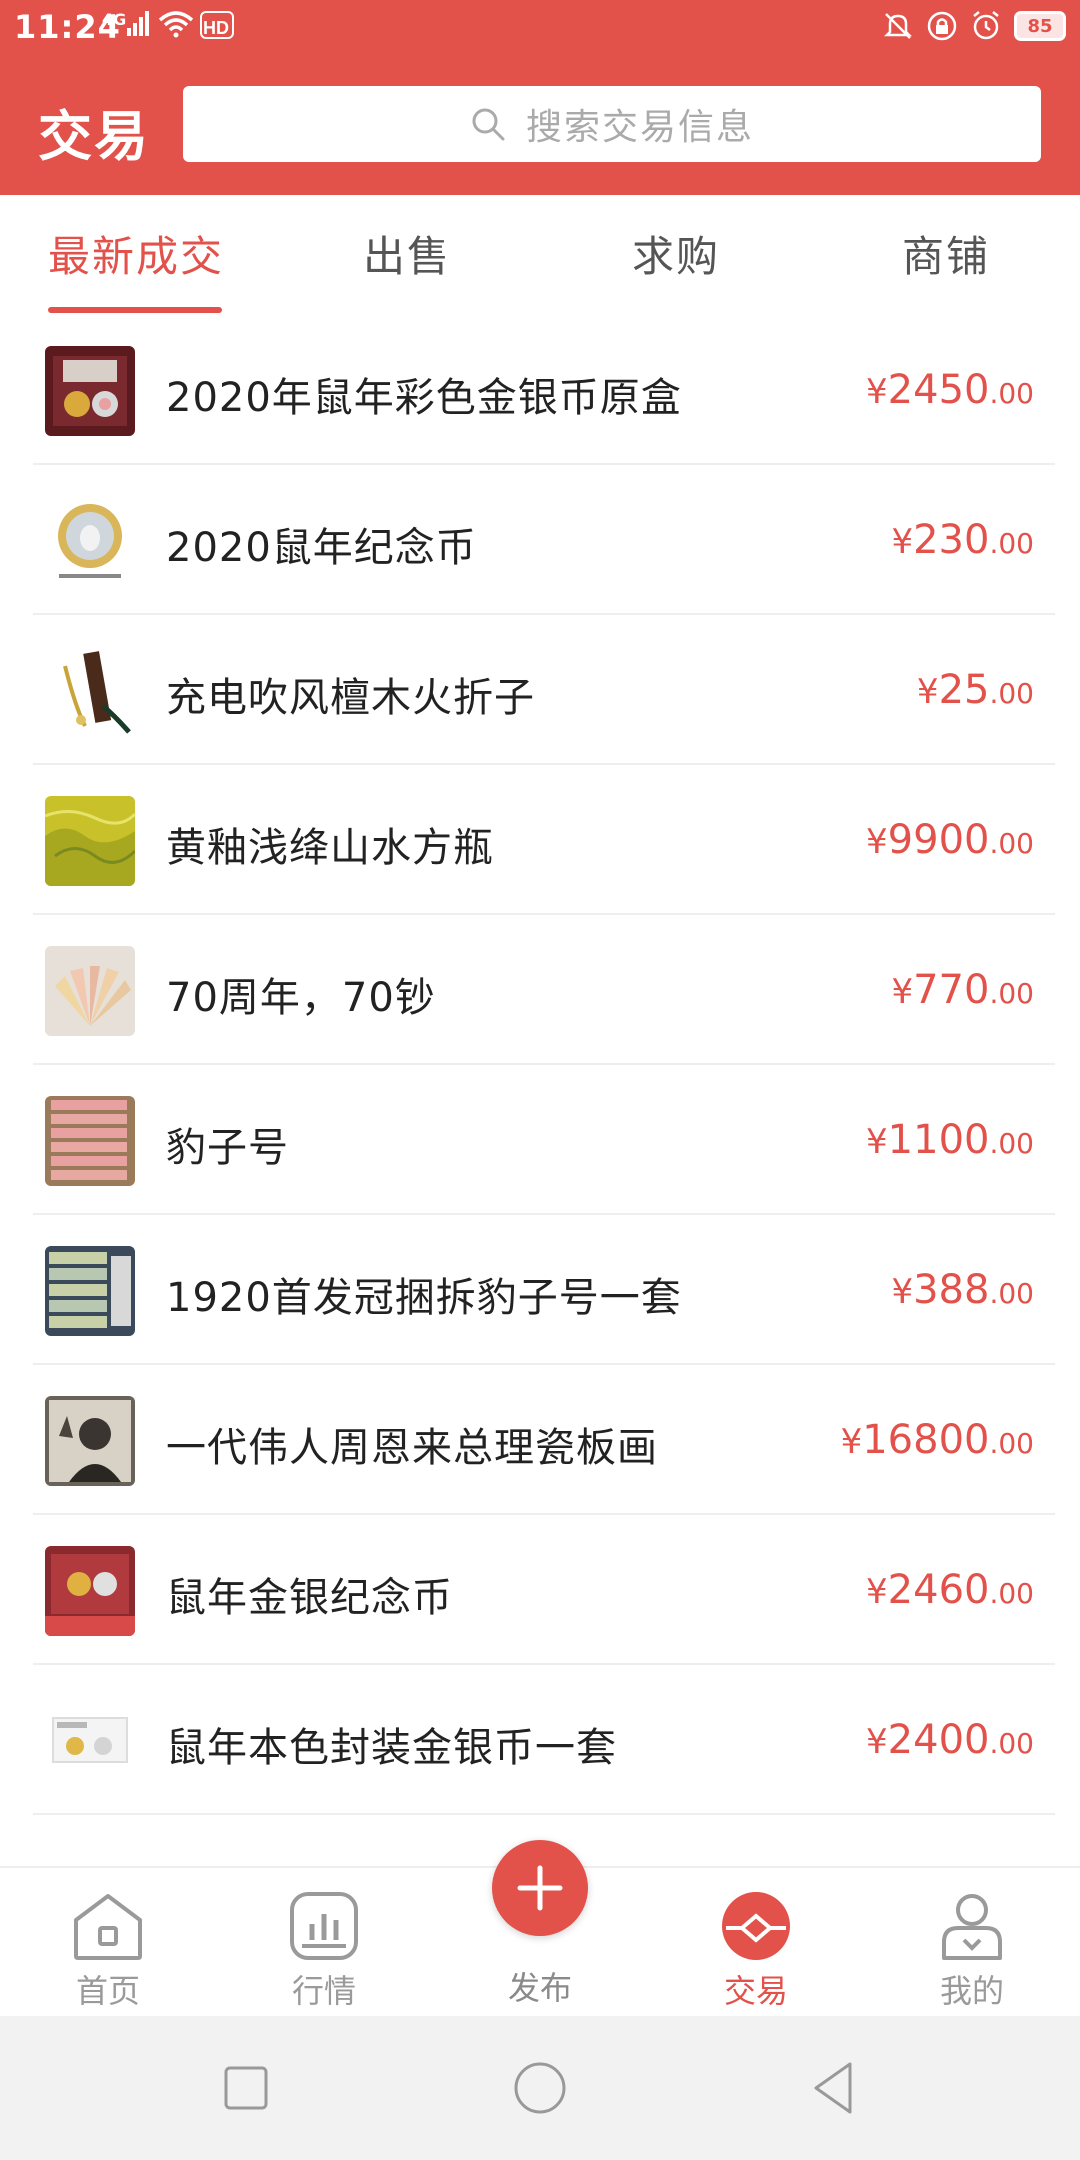  I want to click on item-price: ¥16800.00, so click(937, 1440).